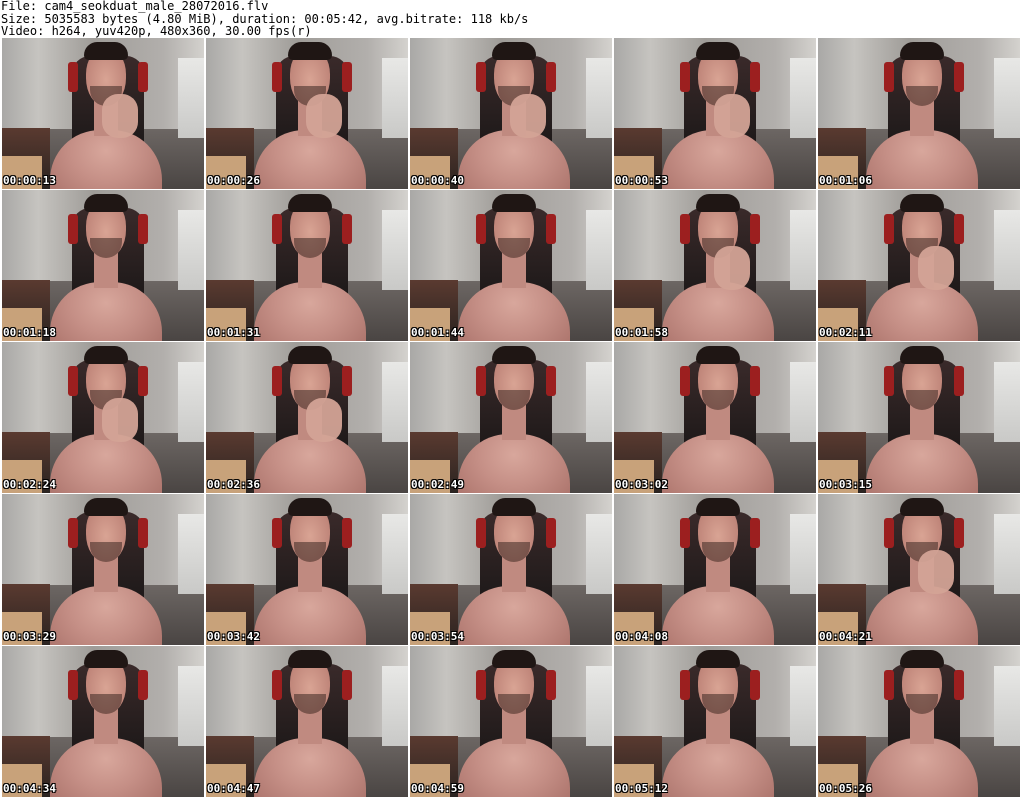  I want to click on thumbnail-timestamp: 00:03:42, so click(233, 636).